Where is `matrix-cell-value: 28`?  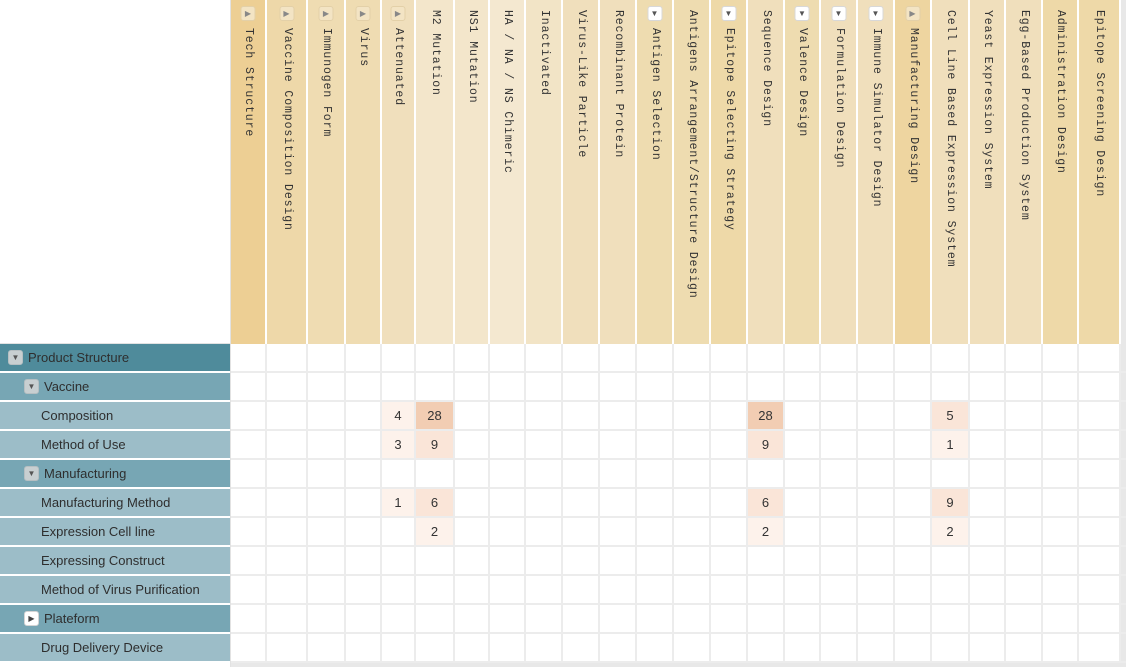 matrix-cell-value: 28 is located at coordinates (766, 415).